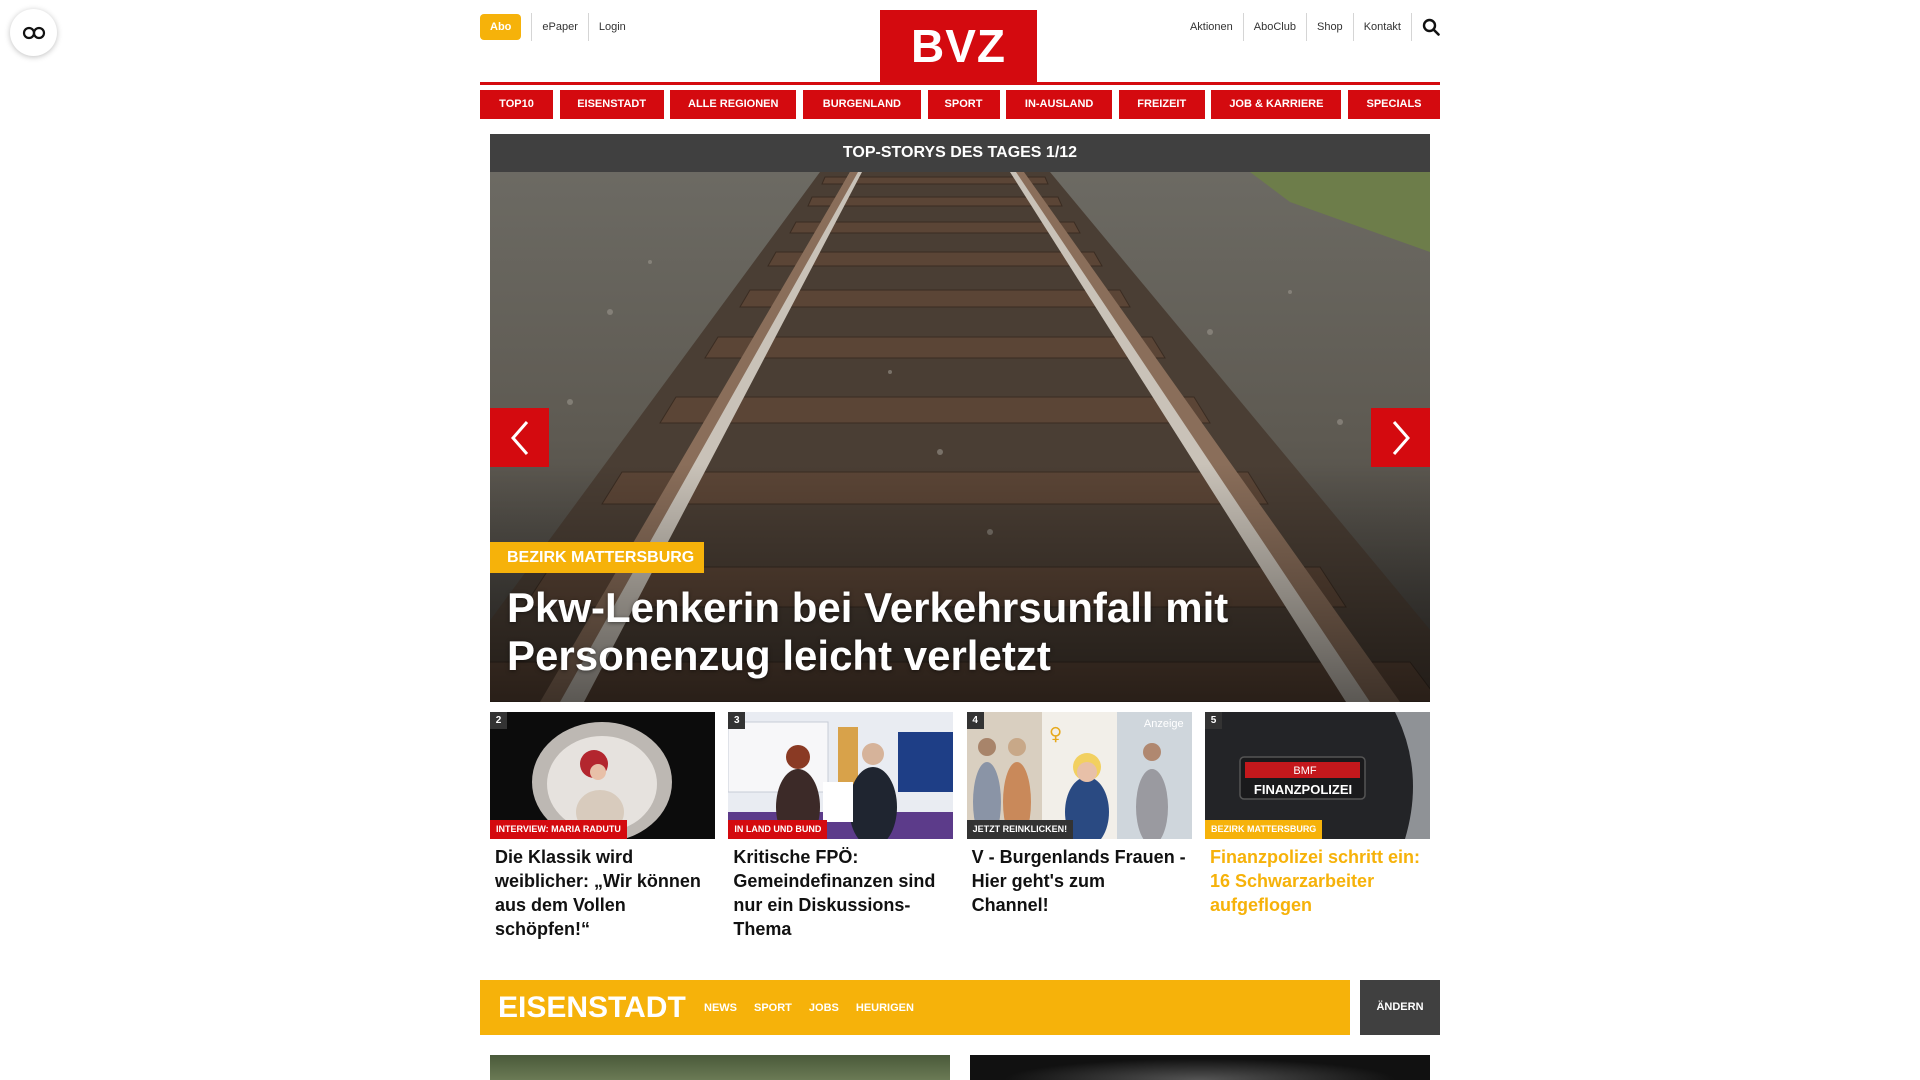  I want to click on nav-item-eisenstadt: EISENSTADT, so click(611, 104).